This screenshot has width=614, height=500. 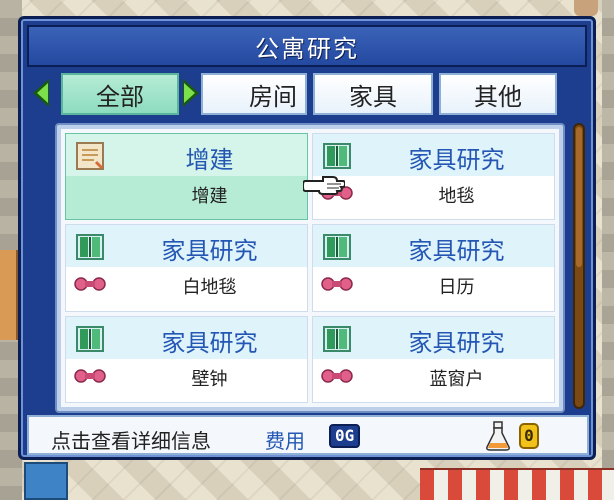 What do you see at coordinates (209, 160) in the screenshot?
I see `item-title: 增建` at bounding box center [209, 160].